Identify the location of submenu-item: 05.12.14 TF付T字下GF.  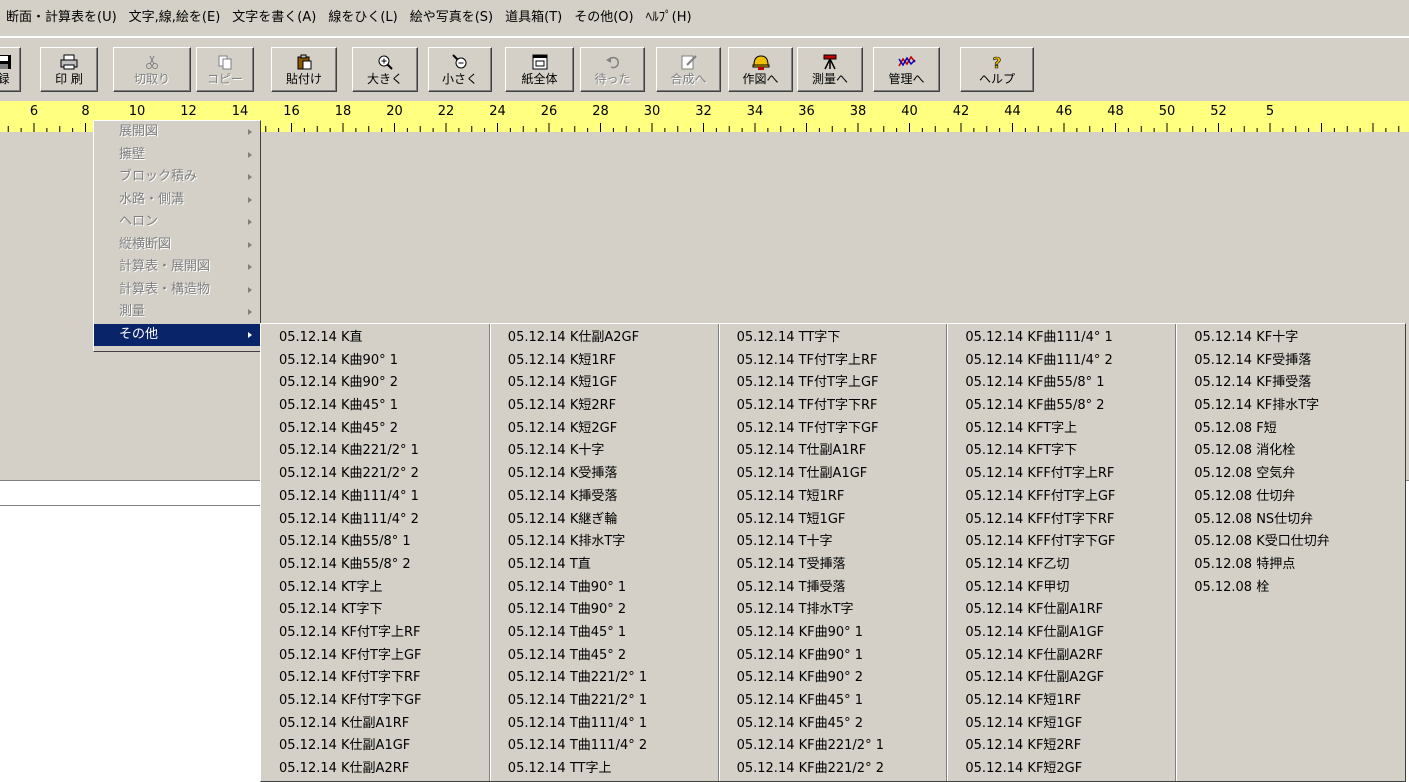
(833, 429).